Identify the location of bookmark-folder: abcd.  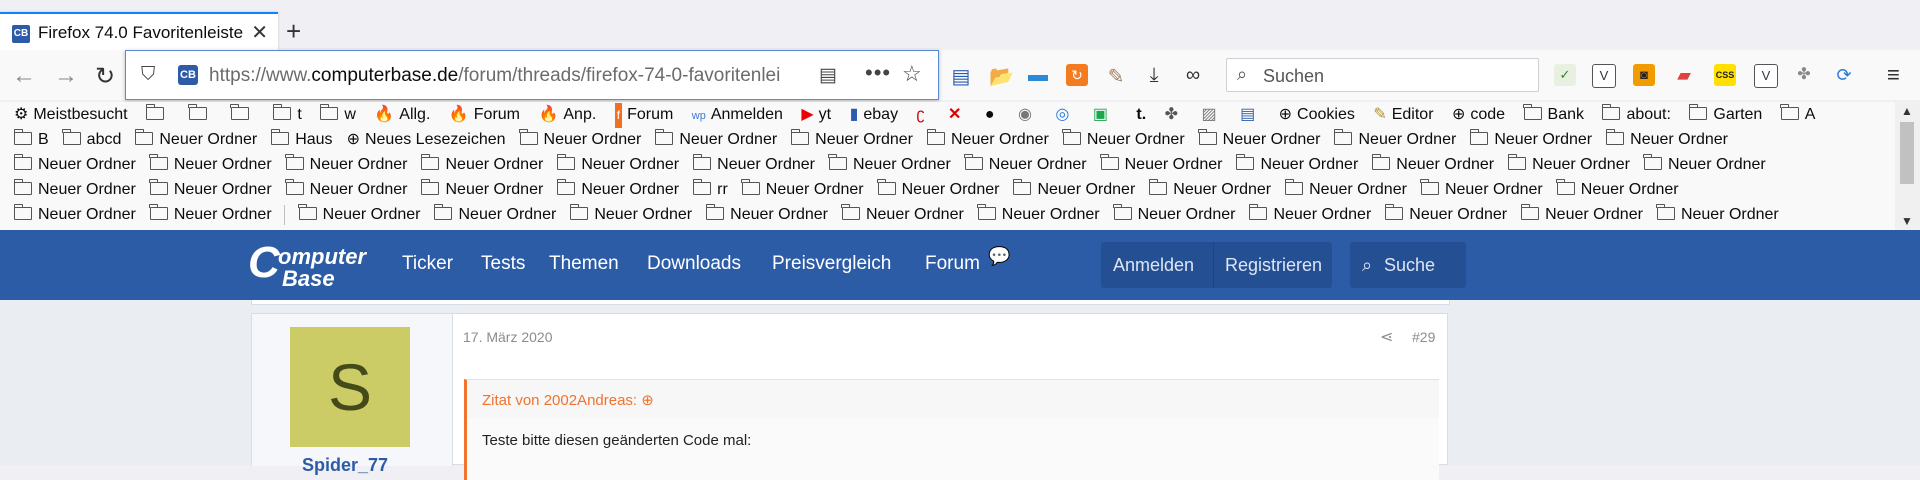
(91, 139).